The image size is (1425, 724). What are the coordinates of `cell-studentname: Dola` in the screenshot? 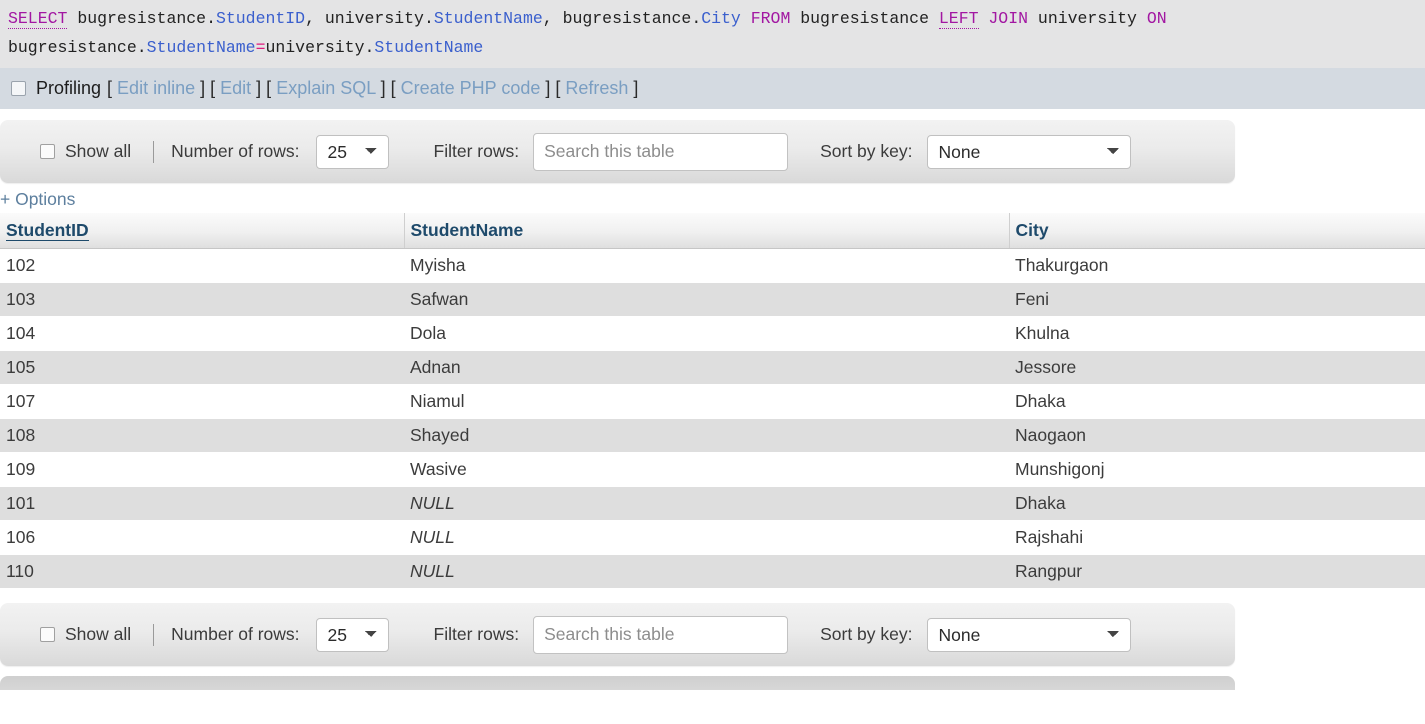 It's located at (706, 333).